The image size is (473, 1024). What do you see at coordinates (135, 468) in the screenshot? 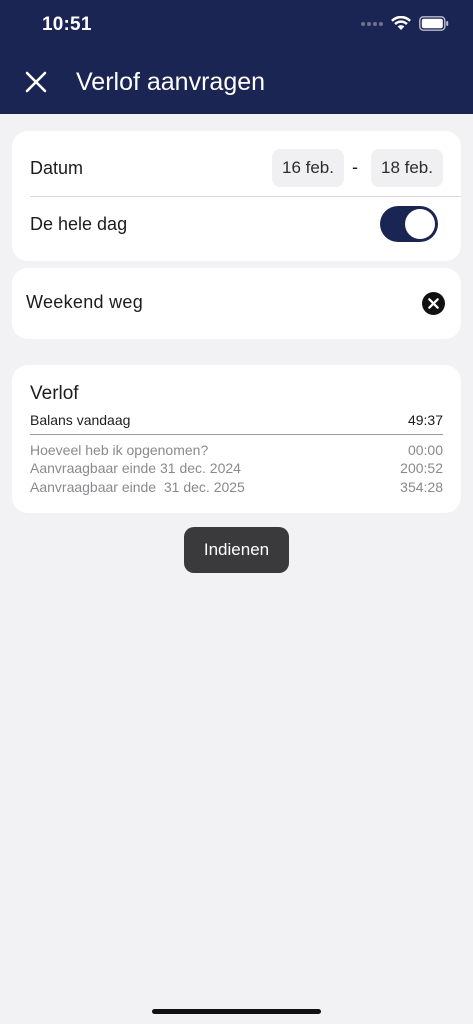
I see `leave-row-label: Aanvraagbaar einde 31 dec. 2024` at bounding box center [135, 468].